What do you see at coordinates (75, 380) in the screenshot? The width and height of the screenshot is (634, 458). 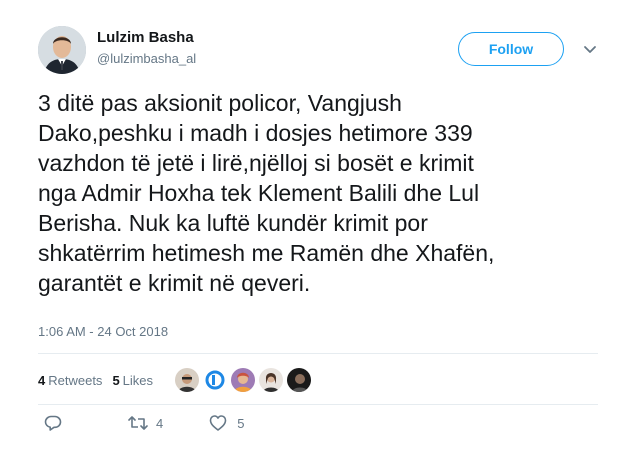 I see `retweets-label: Retweets` at bounding box center [75, 380].